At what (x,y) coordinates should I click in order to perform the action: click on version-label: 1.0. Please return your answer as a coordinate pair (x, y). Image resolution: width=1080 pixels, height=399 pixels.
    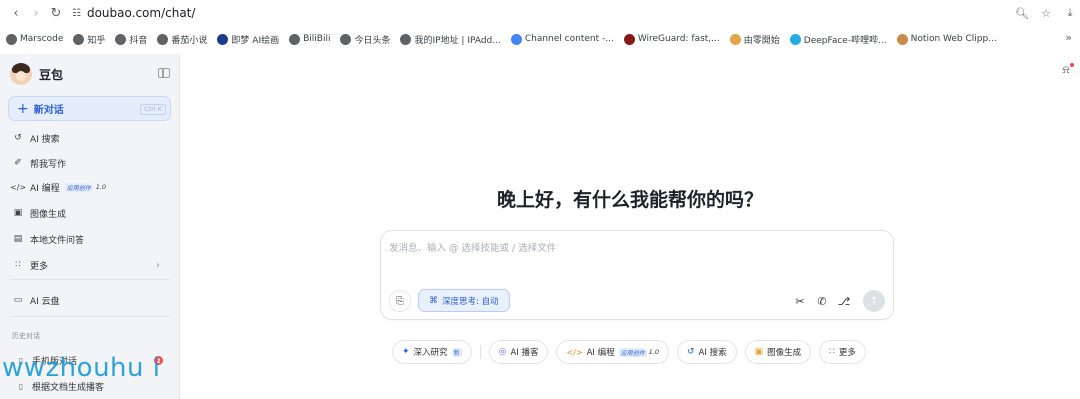
    Looking at the image, I should click on (101, 187).